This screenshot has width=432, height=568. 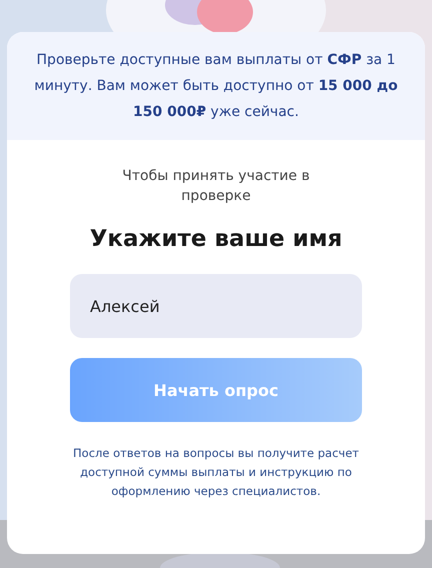 I want to click on subtitle: Чтобы принять участие в проверке, so click(x=216, y=186).